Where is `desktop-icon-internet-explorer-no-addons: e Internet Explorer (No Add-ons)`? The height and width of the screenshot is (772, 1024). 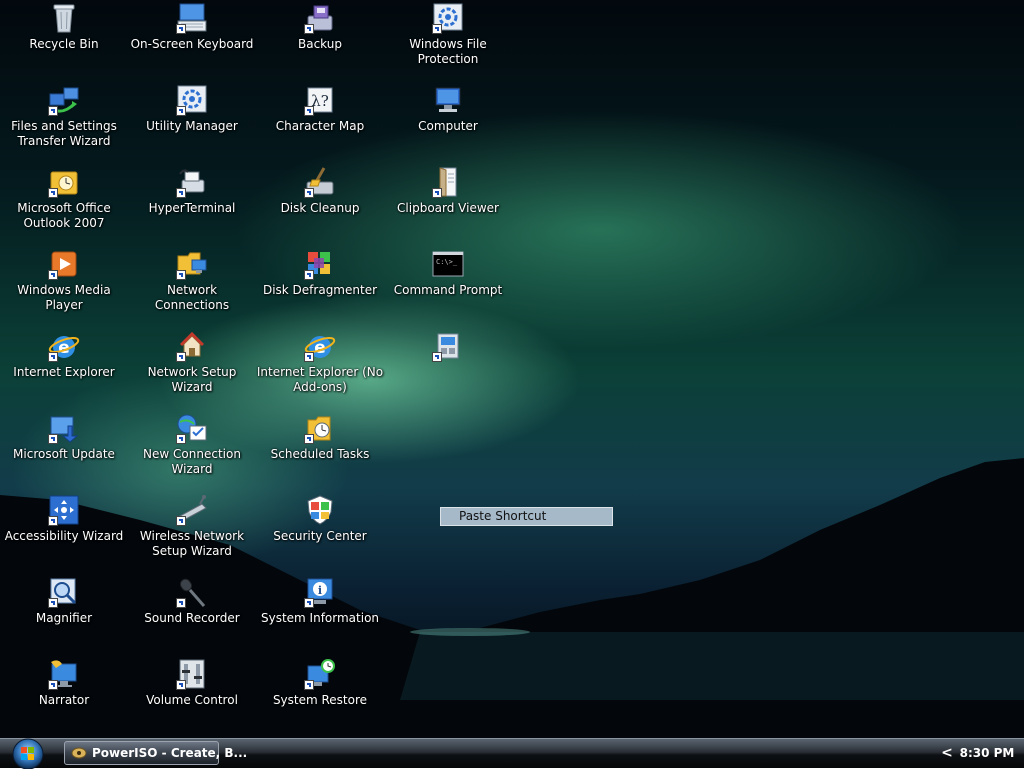 desktop-icon-internet-explorer-no-addons: e Internet Explorer (No Add-ons) is located at coordinates (320, 368).